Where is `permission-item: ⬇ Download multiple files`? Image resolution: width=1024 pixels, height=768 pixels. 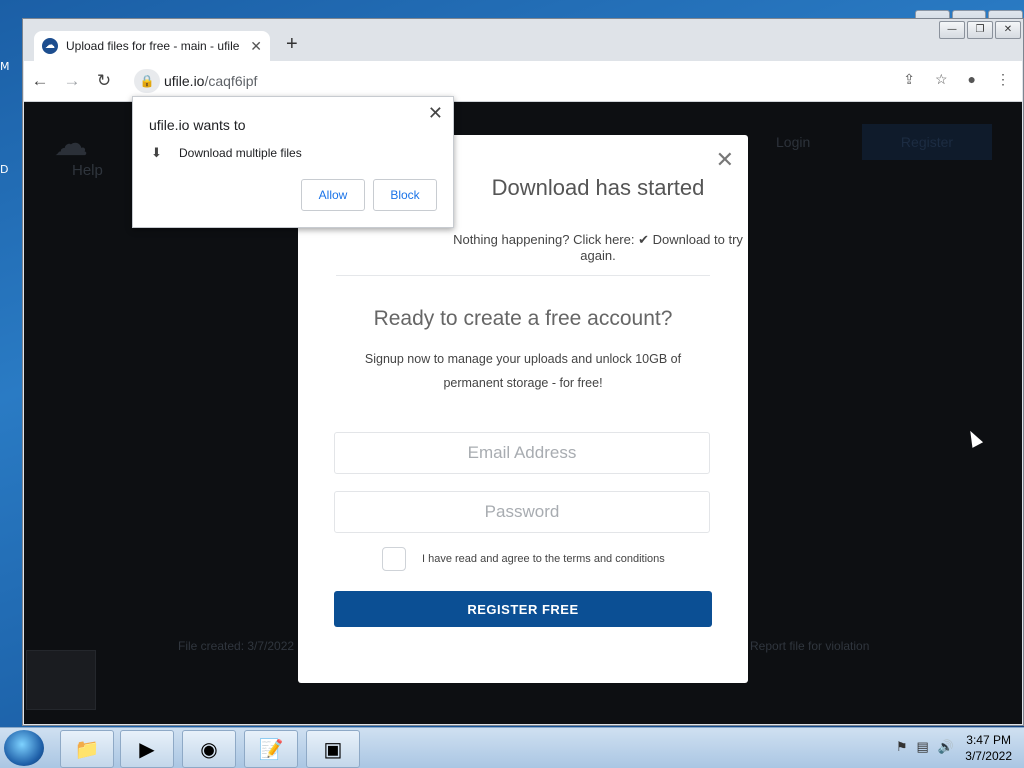
permission-item: ⬇ Download multiple files is located at coordinates (226, 153).